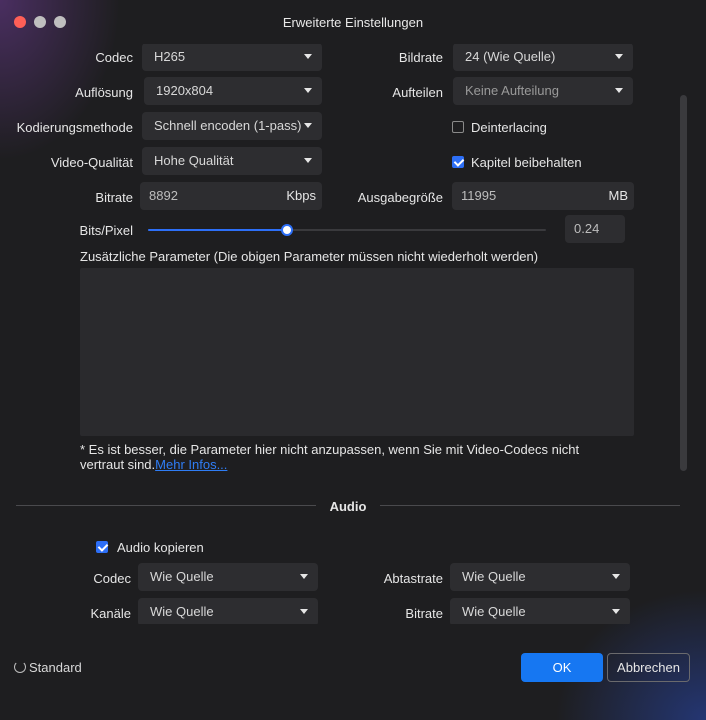  What do you see at coordinates (512, 90) in the screenshot?
I see `split-value: Keine Aufteilung` at bounding box center [512, 90].